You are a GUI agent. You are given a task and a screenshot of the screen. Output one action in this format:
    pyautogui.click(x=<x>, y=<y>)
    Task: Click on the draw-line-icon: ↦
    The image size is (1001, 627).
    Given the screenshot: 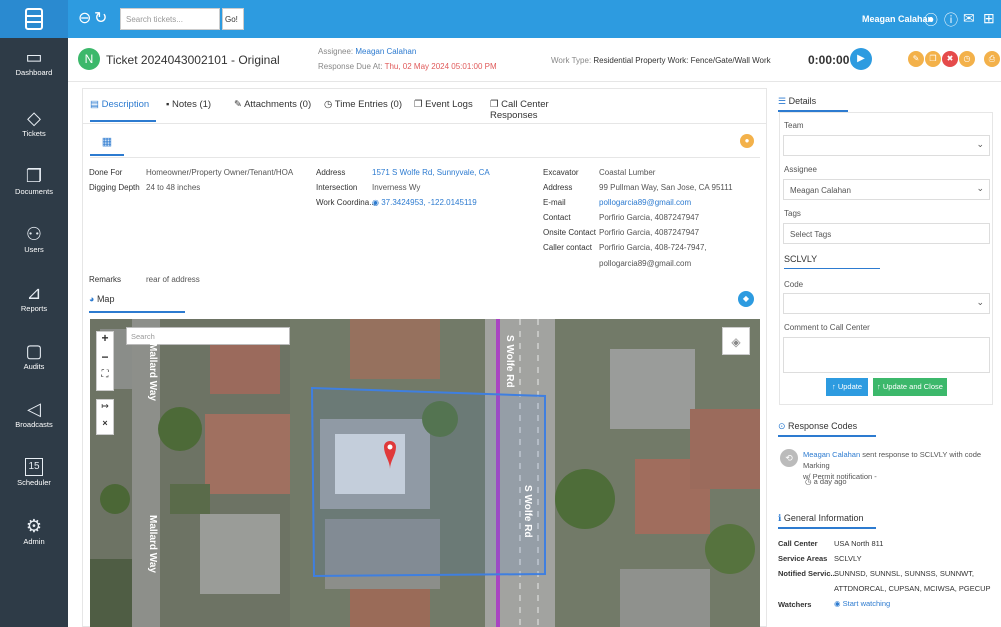 What is the action you would take?
    pyautogui.click(x=105, y=409)
    